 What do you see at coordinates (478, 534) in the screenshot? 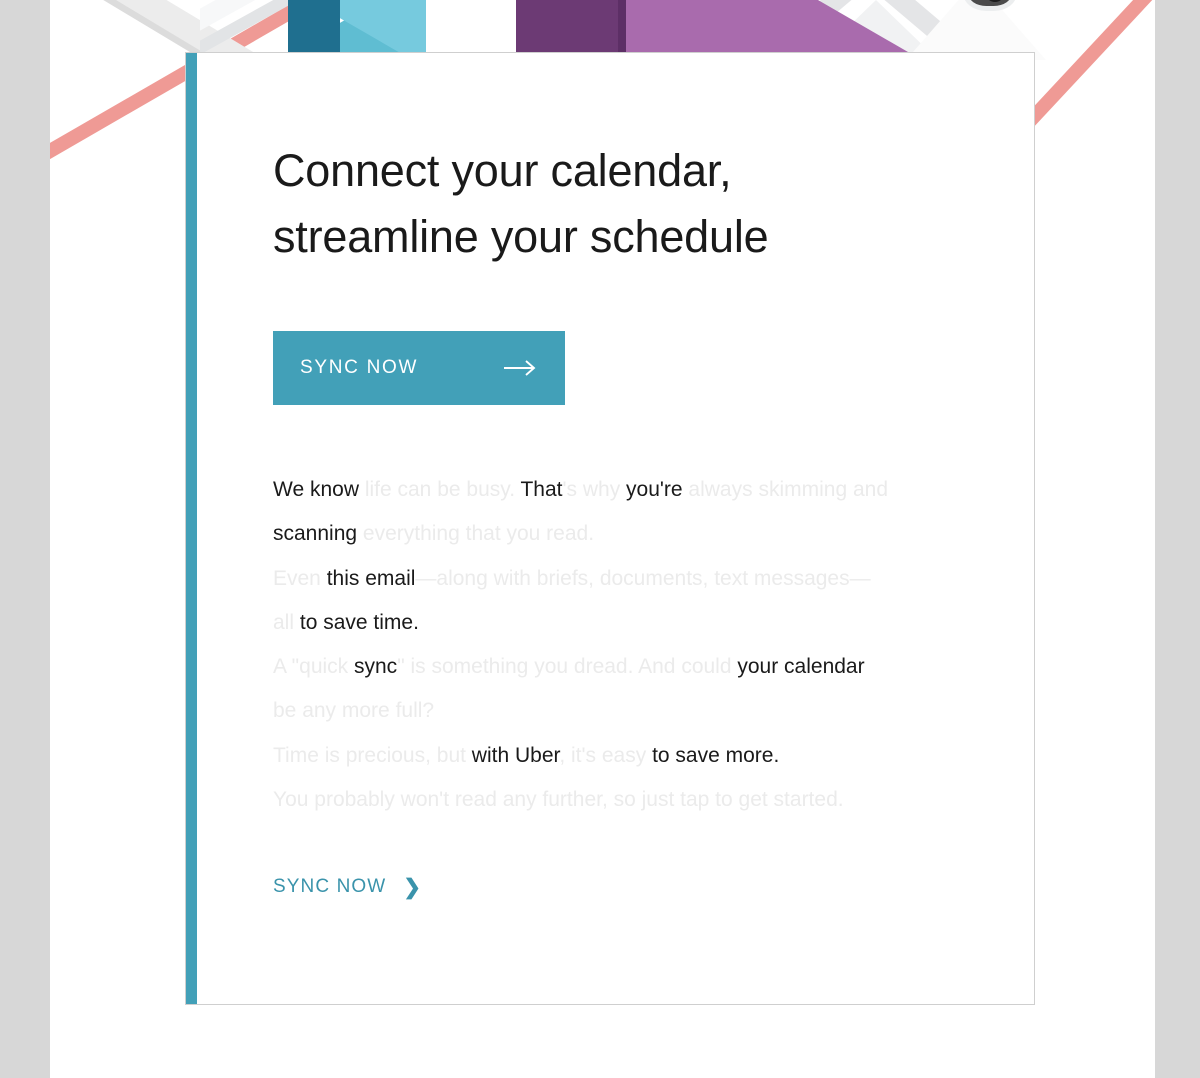
I see `body-text-faded: everything that you read.` at bounding box center [478, 534].